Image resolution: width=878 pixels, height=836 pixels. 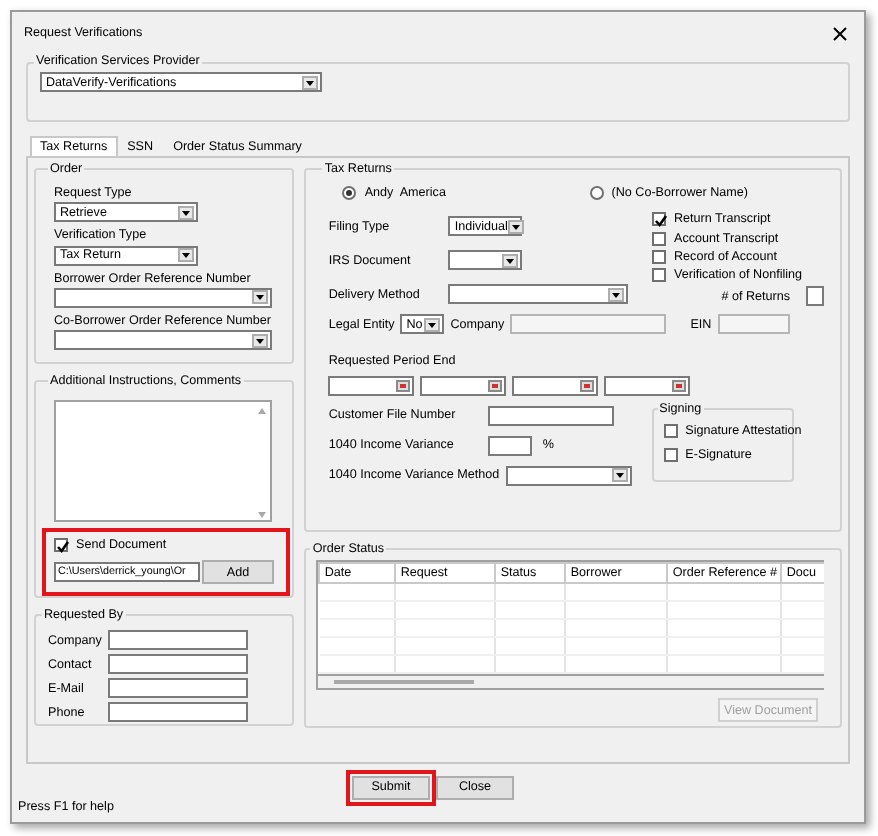 I want to click on text-area, so click(x=163, y=461).